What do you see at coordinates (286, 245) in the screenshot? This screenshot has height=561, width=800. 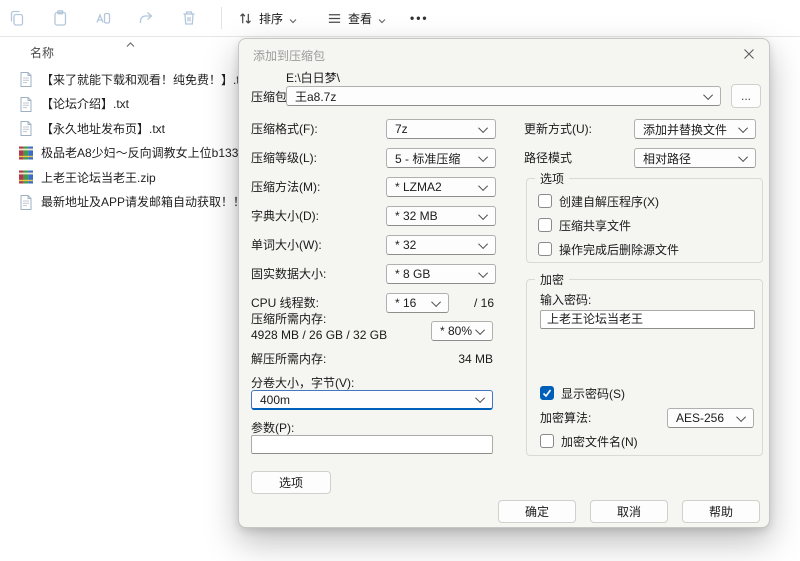 I see `word-size-label: 单词大小(W):` at bounding box center [286, 245].